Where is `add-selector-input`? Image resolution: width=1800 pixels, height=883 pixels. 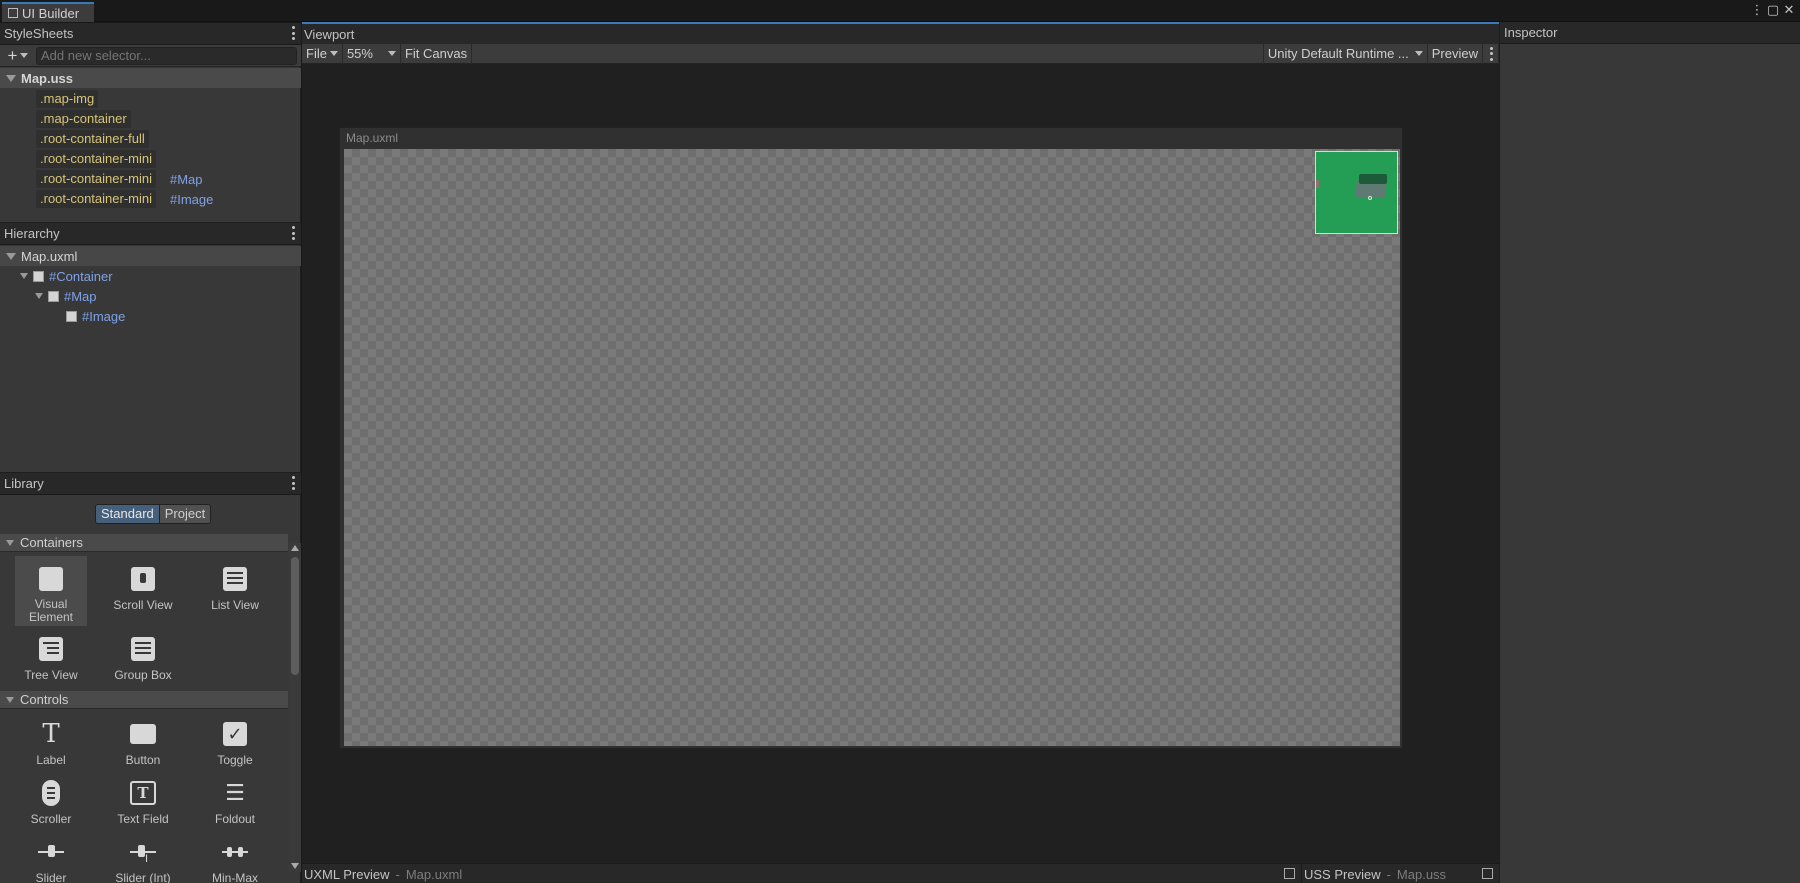 add-selector-input is located at coordinates (166, 55).